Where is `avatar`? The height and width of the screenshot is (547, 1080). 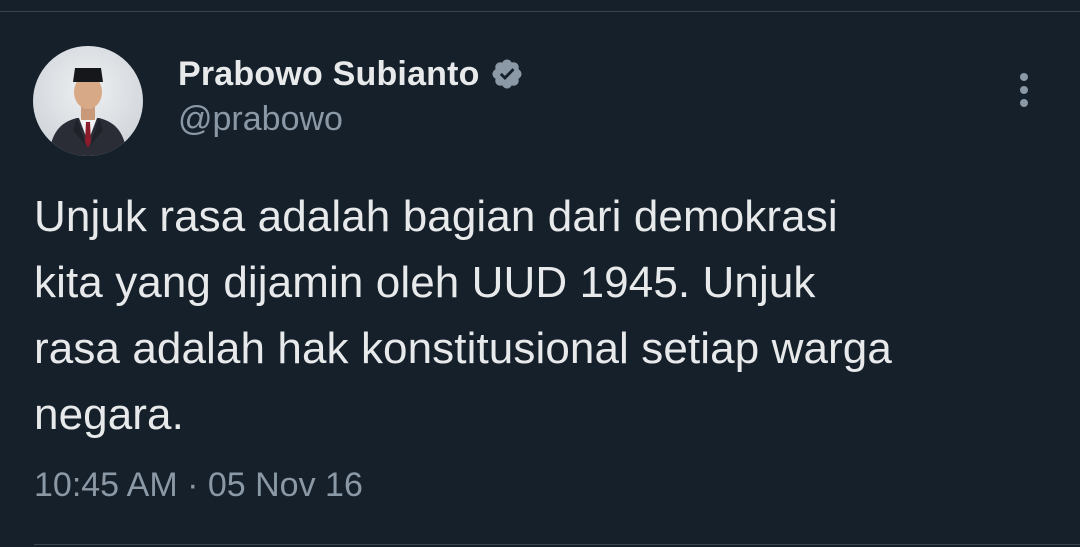 avatar is located at coordinates (88, 101).